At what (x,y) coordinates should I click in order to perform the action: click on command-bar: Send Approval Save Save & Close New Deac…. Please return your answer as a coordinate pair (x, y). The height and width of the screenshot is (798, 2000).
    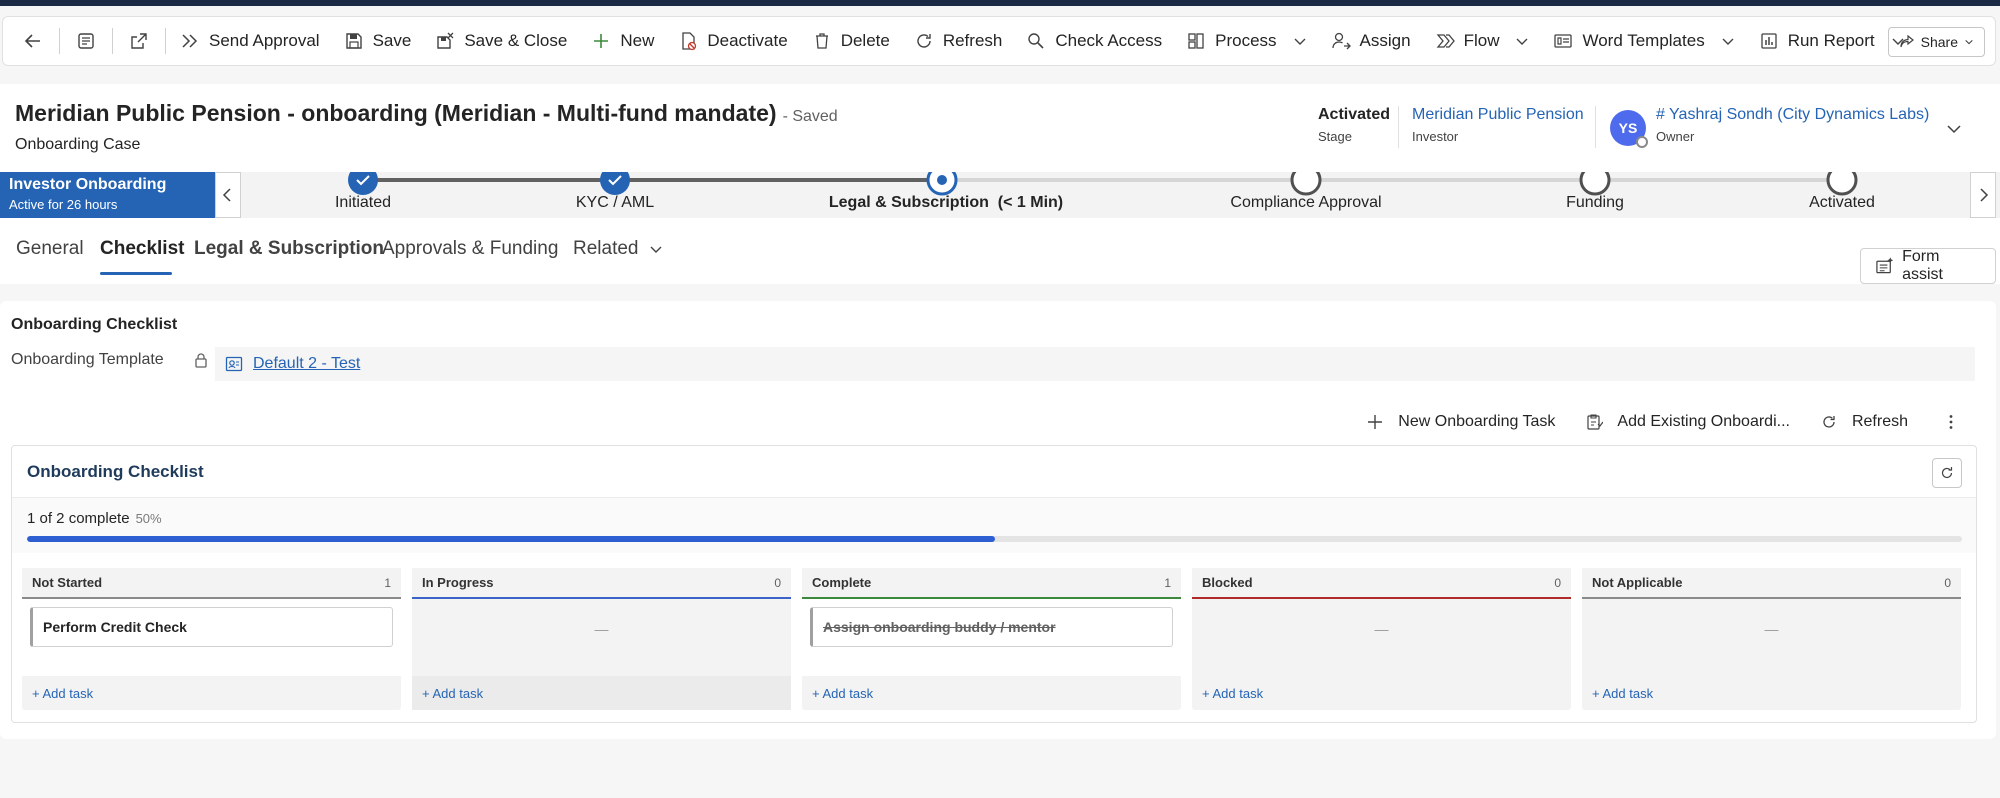
    Looking at the image, I should click on (999, 41).